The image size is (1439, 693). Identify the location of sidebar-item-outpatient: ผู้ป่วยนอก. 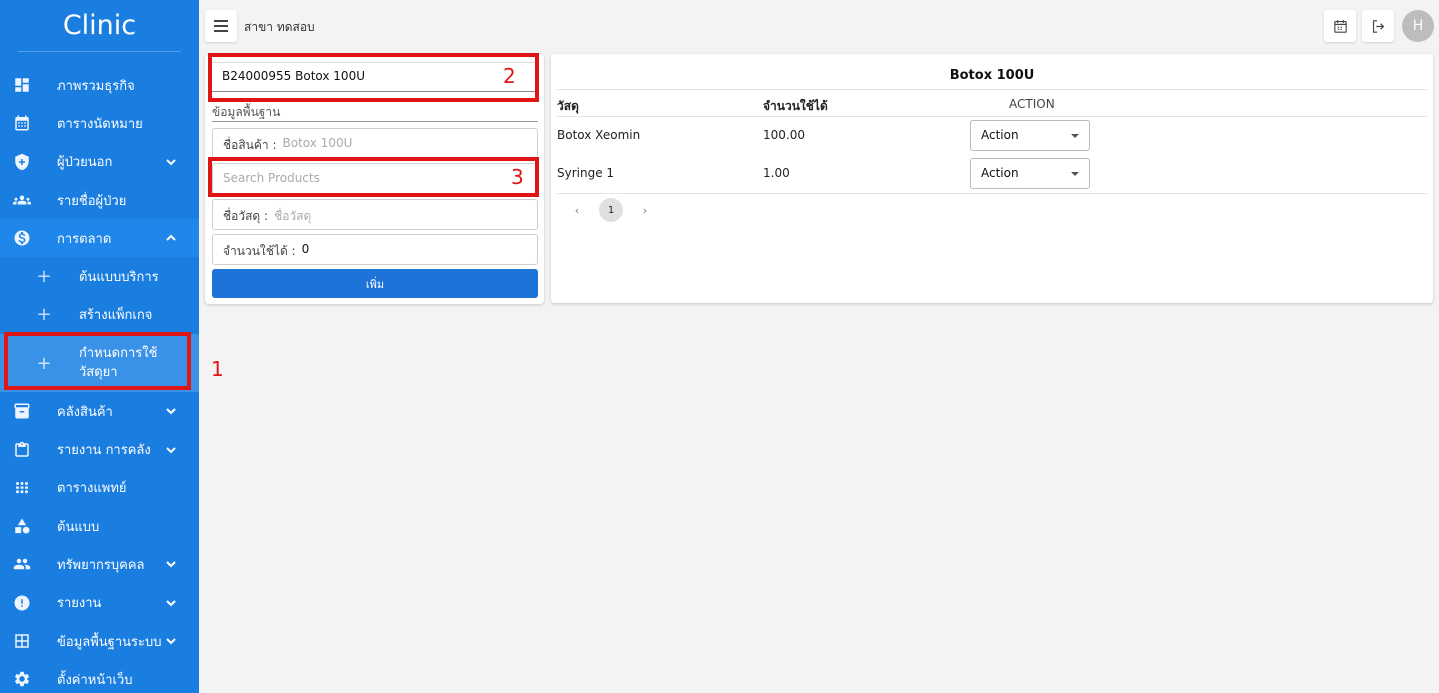
(99, 162).